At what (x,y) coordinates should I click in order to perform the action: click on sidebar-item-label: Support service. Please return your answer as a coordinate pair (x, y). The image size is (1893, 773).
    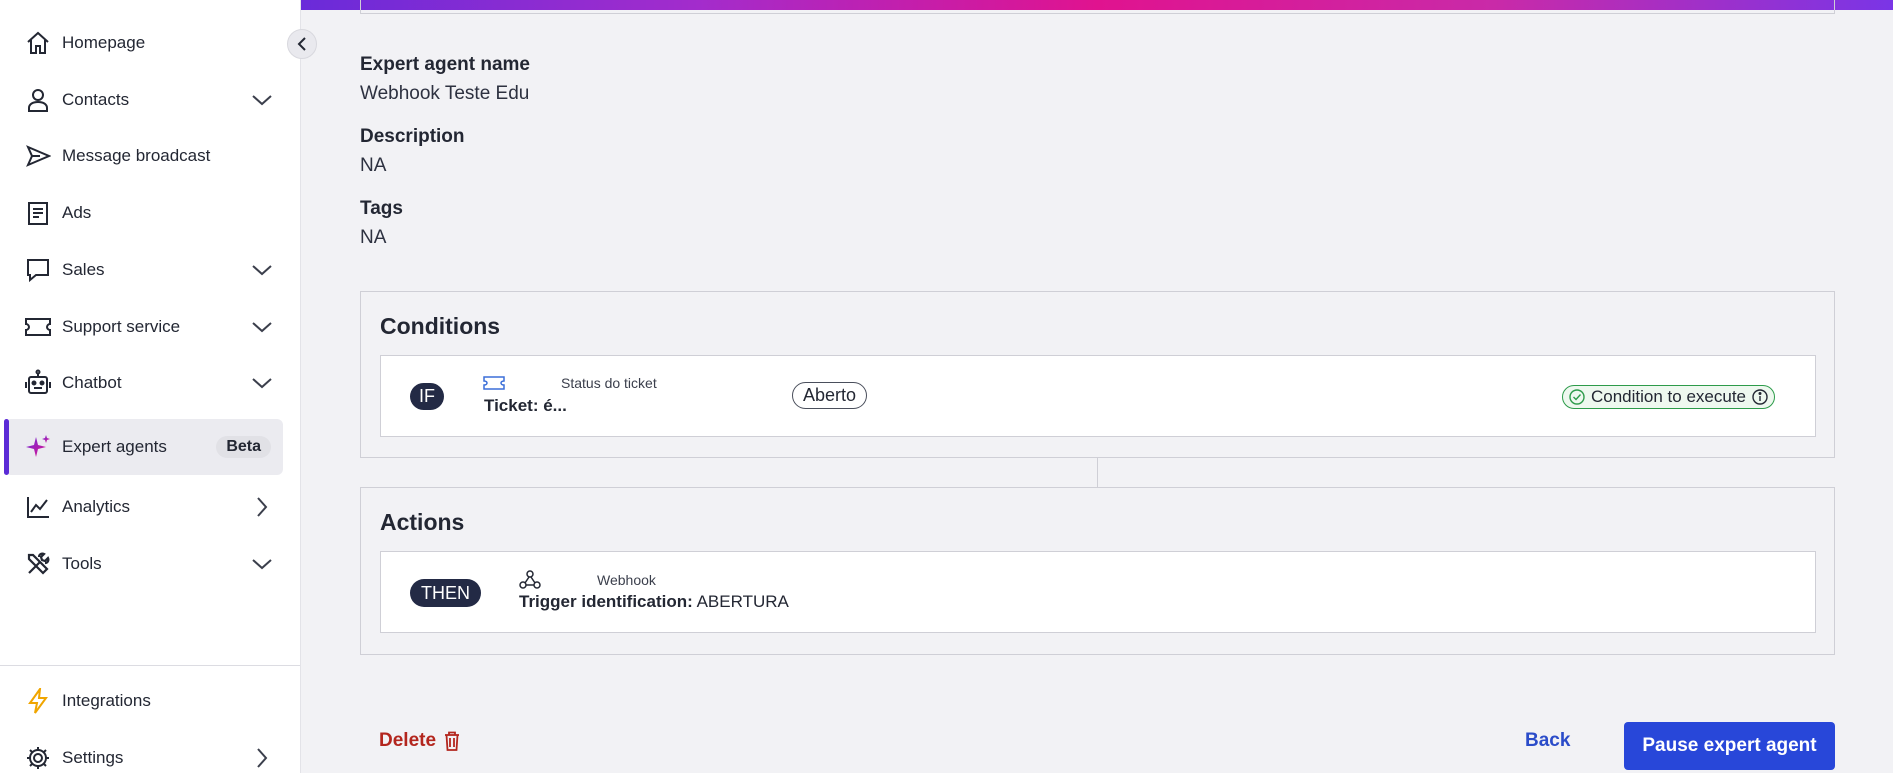
    Looking at the image, I should click on (121, 326).